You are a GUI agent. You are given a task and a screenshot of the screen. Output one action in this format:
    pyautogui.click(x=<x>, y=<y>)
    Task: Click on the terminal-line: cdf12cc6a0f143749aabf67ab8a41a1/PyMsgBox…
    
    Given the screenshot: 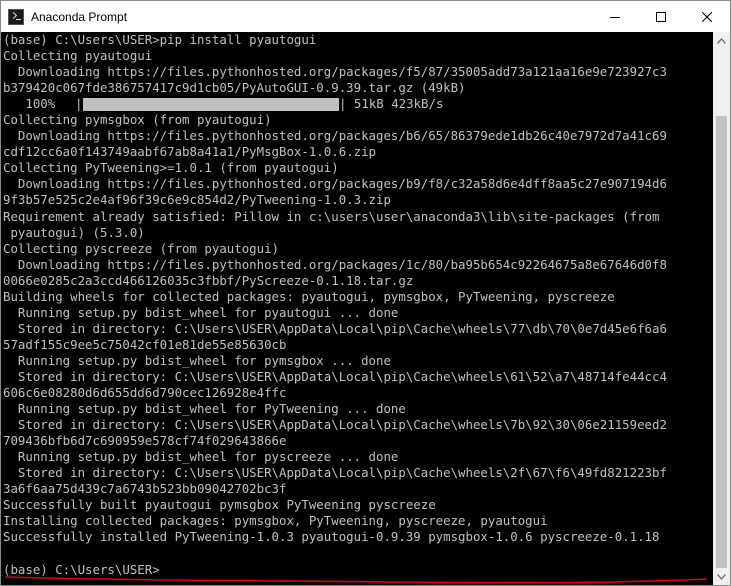 What is the action you would take?
    pyautogui.click(x=189, y=152)
    